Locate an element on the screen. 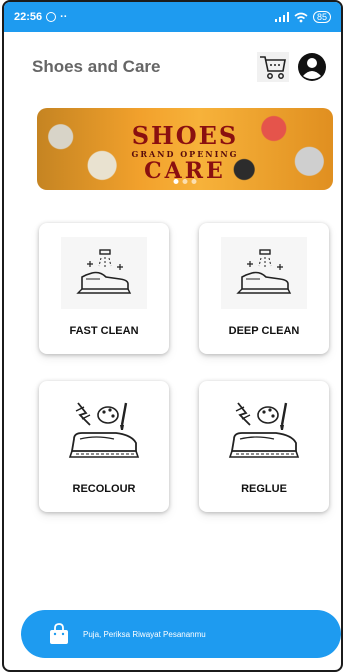 The width and height of the screenshot is (345, 672). service-label: RECOLOUR is located at coordinates (104, 489).